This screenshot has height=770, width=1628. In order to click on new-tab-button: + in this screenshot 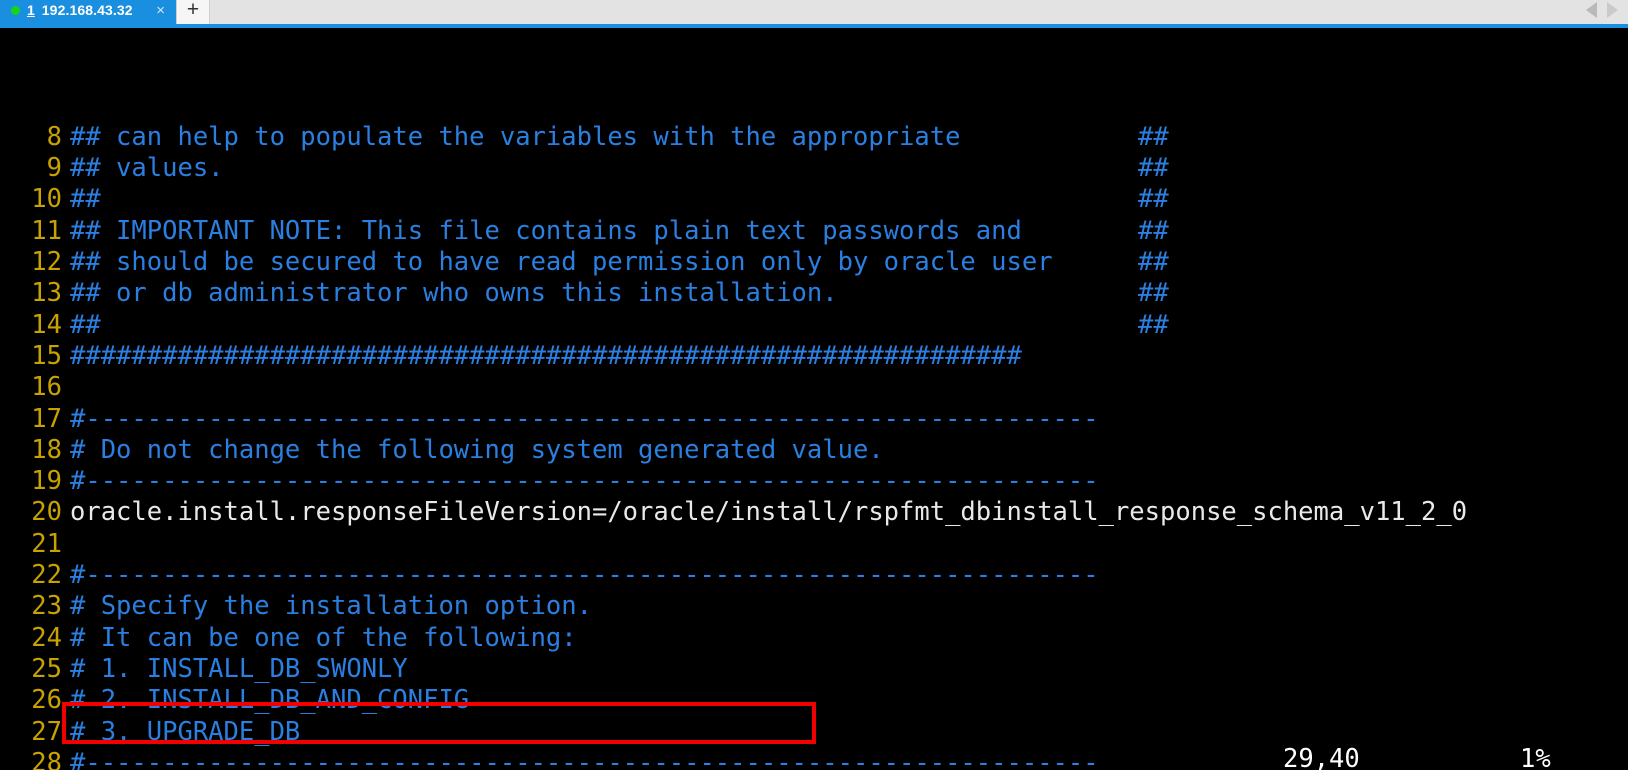, I will do `click(193, 12)`.